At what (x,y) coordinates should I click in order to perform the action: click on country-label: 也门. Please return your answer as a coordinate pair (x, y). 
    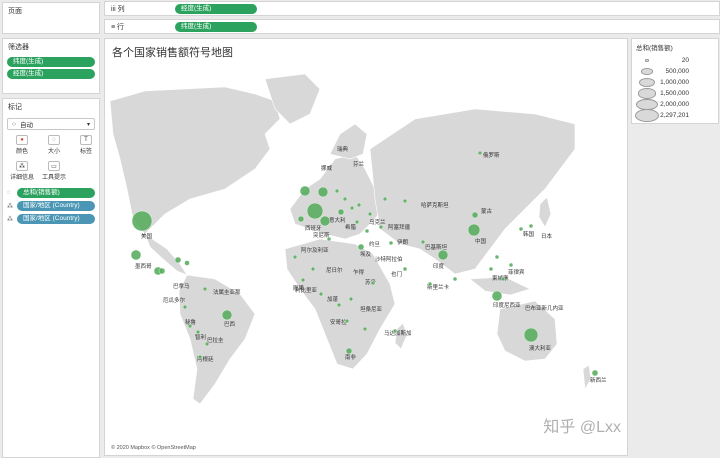
    Looking at the image, I should click on (396, 274).